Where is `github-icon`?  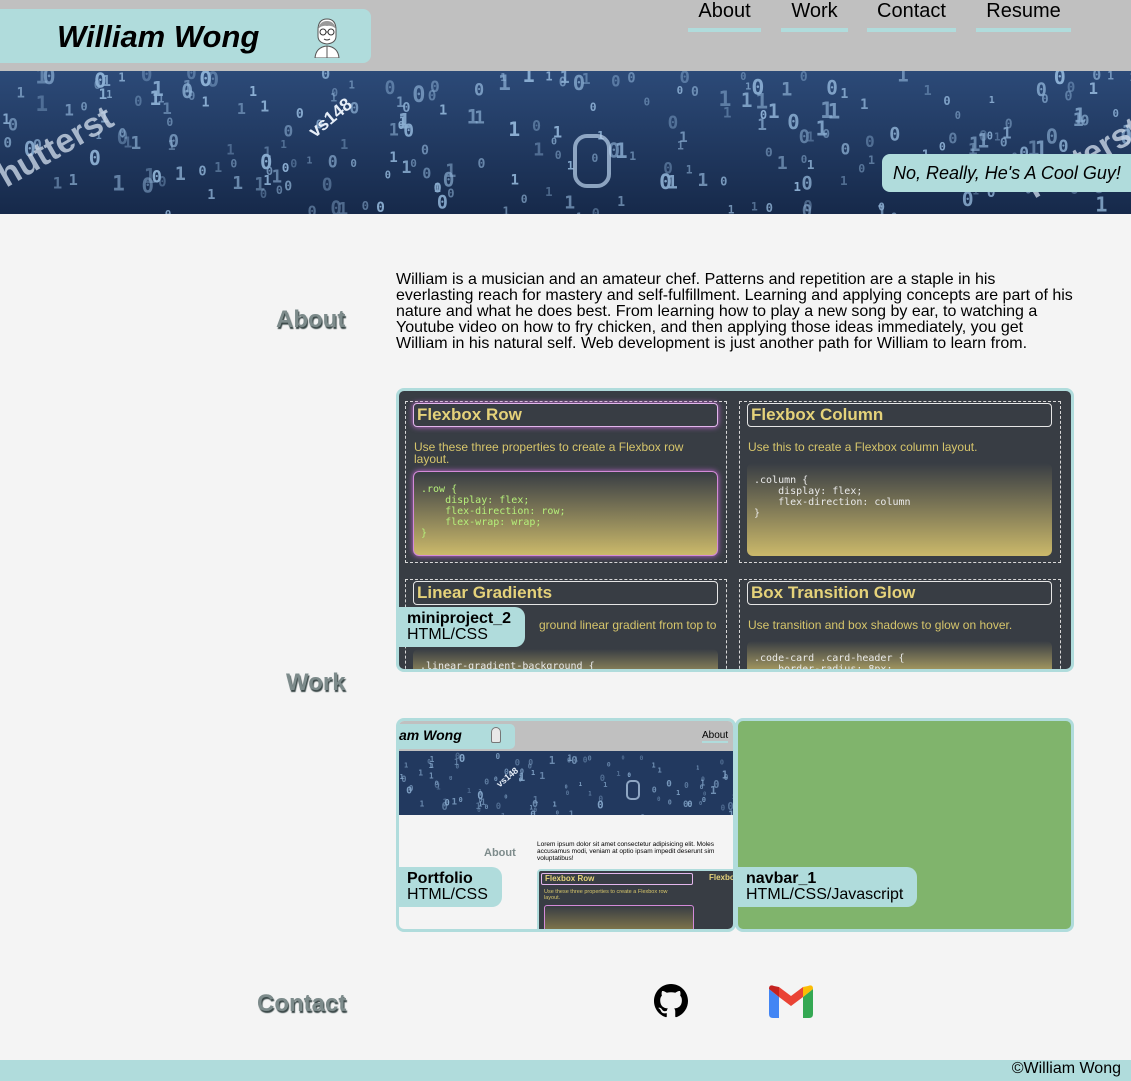 github-icon is located at coordinates (671, 1001).